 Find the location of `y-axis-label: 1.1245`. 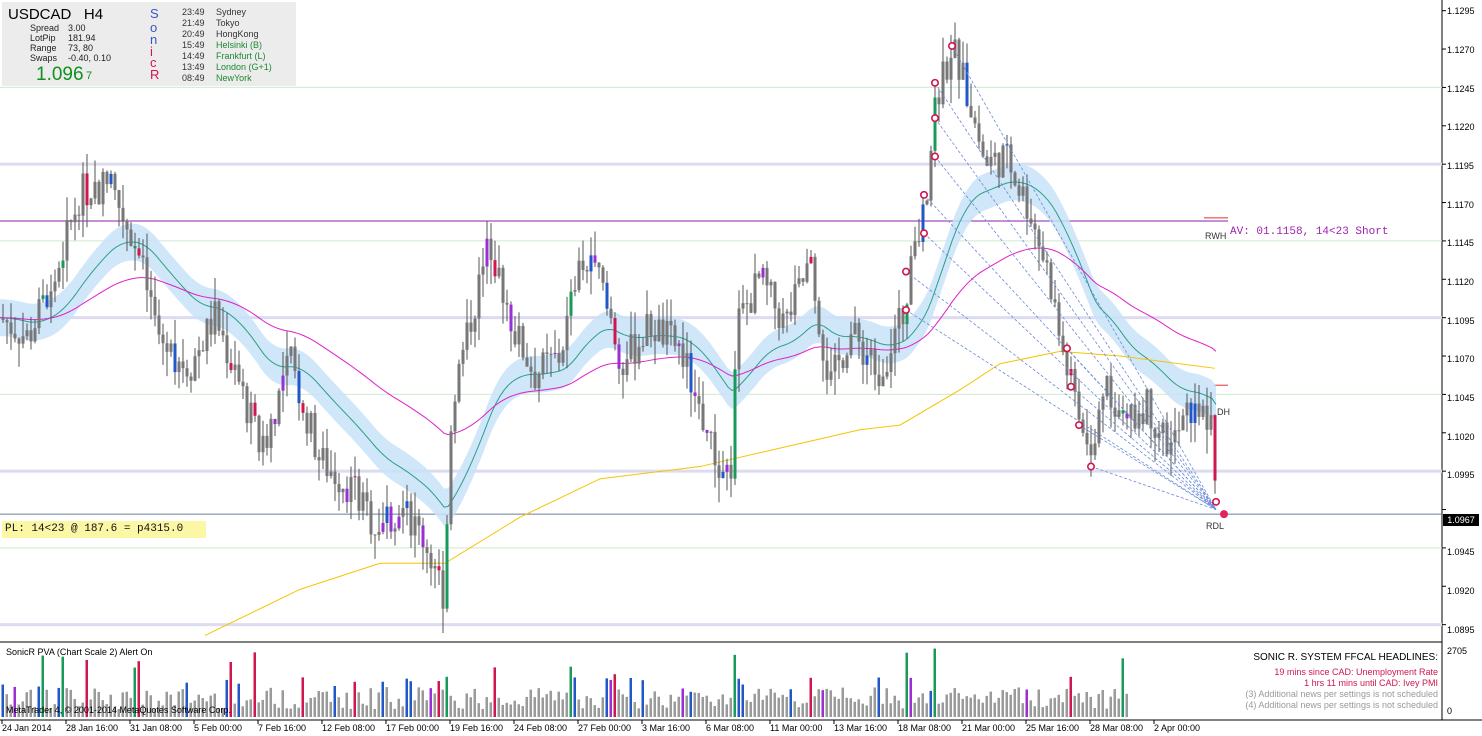

y-axis-label: 1.1245 is located at coordinates (1461, 89).